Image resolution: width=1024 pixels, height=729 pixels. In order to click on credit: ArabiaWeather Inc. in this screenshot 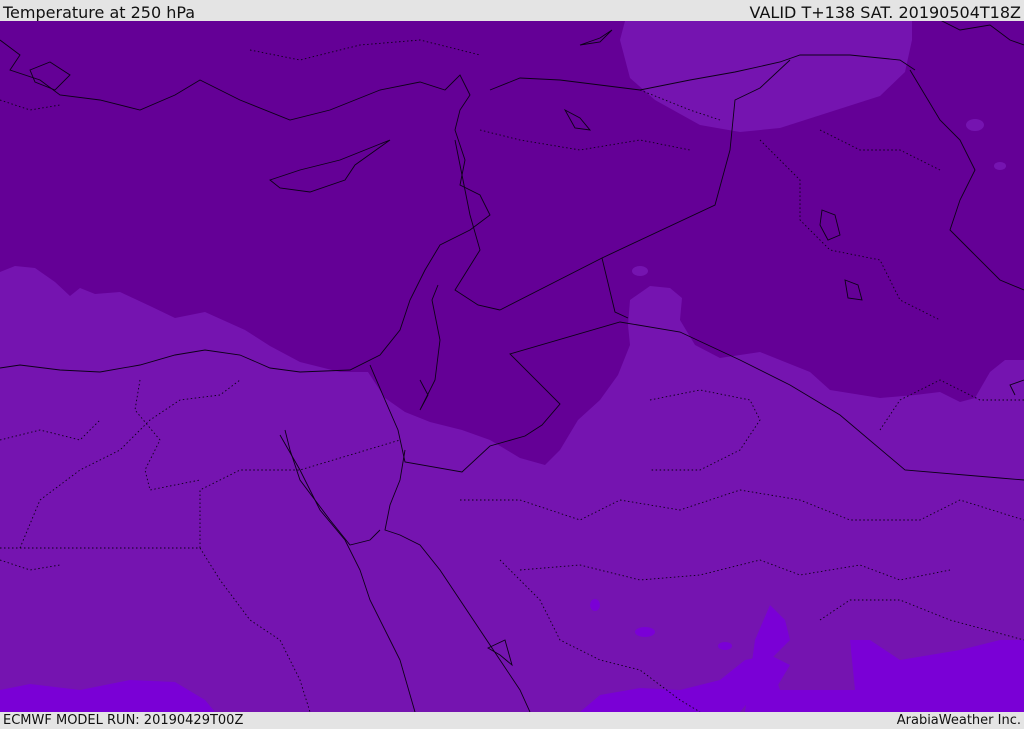, I will do `click(958, 720)`.